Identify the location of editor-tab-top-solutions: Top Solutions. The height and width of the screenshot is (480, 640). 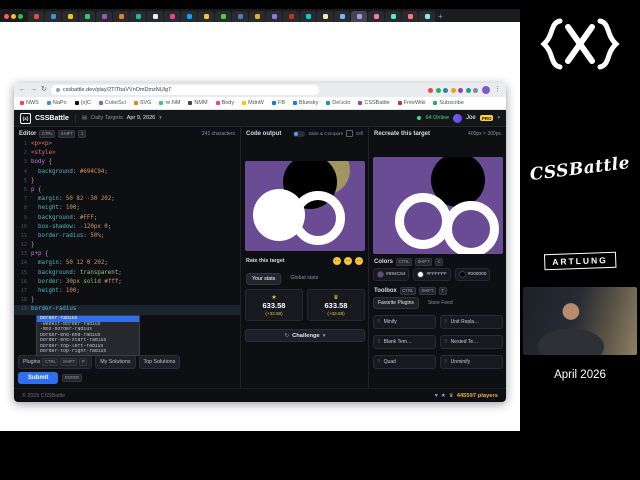
(159, 362).